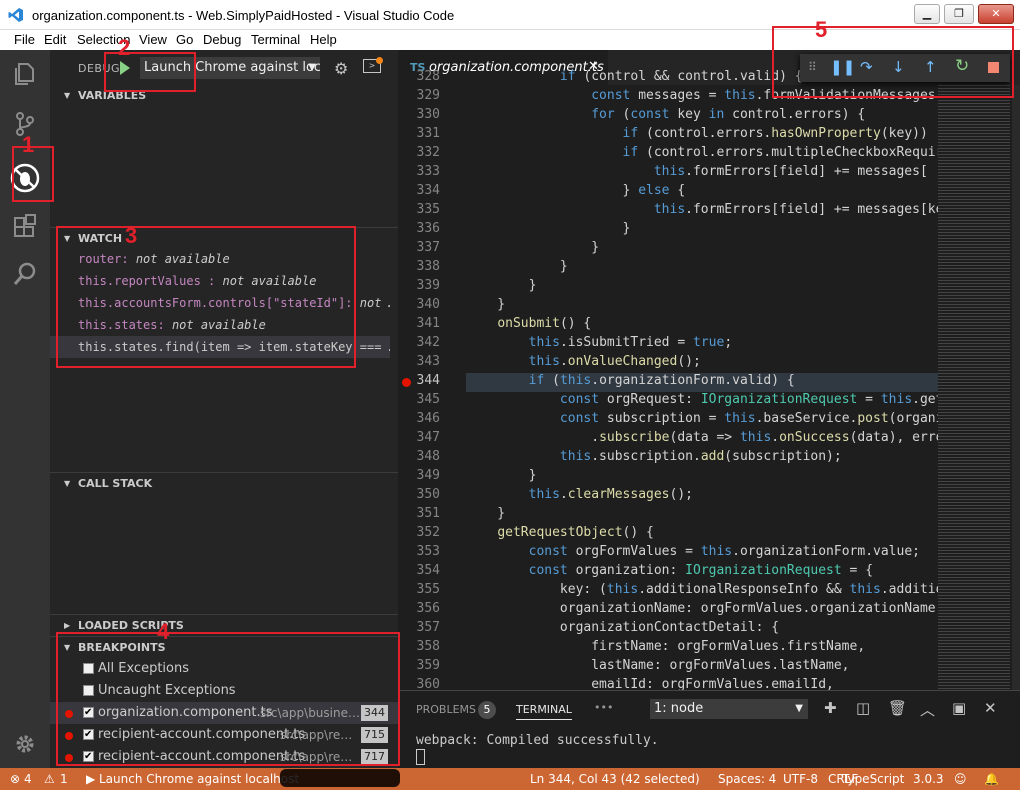 Image resolution: width=1020 pixels, height=800 pixels. Describe the element at coordinates (428, 646) in the screenshot. I see `line-number: 358` at that location.